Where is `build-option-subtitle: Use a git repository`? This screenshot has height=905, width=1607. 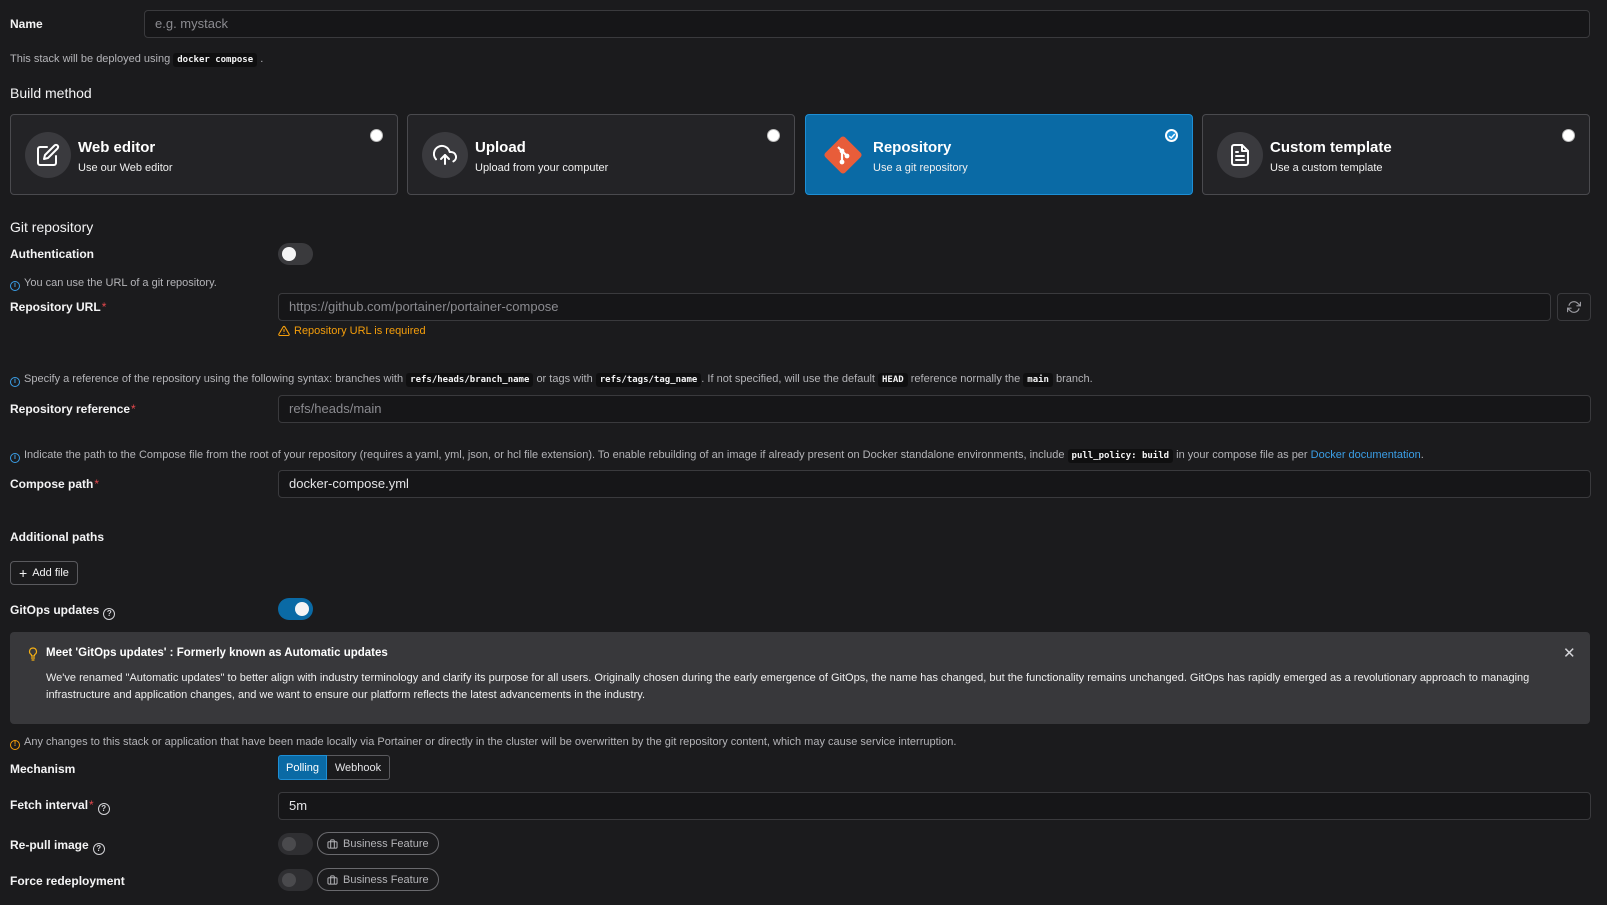 build-option-subtitle: Use a git repository is located at coordinates (920, 168).